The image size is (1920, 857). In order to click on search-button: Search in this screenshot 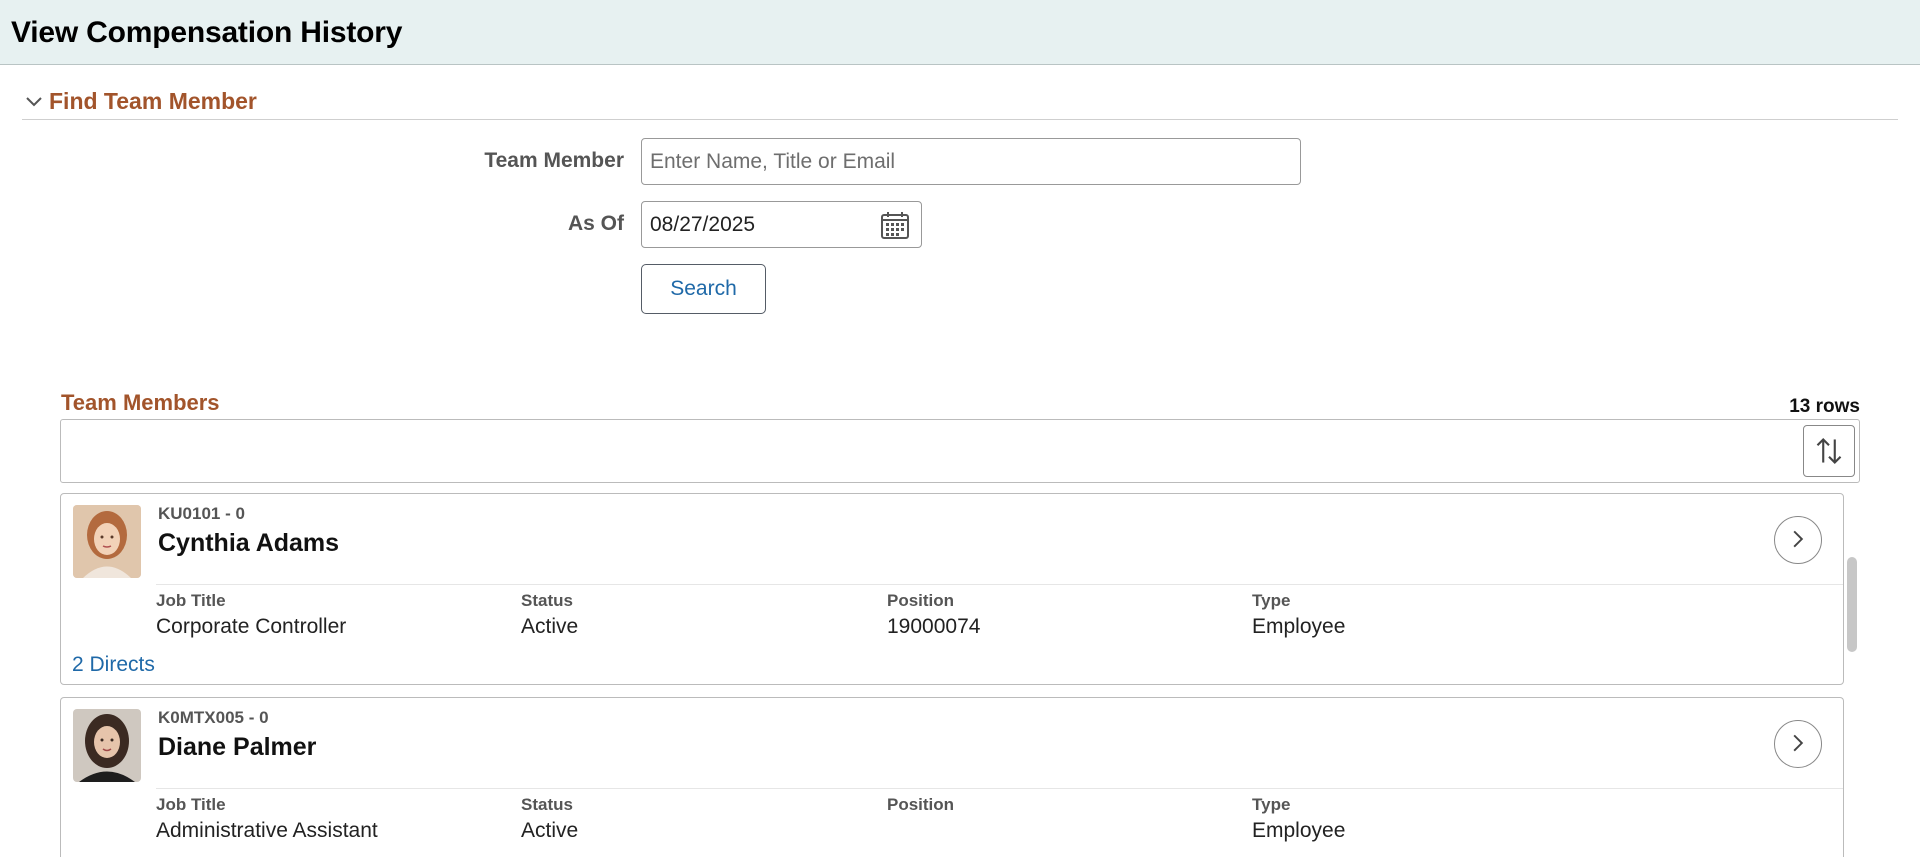, I will do `click(703, 289)`.